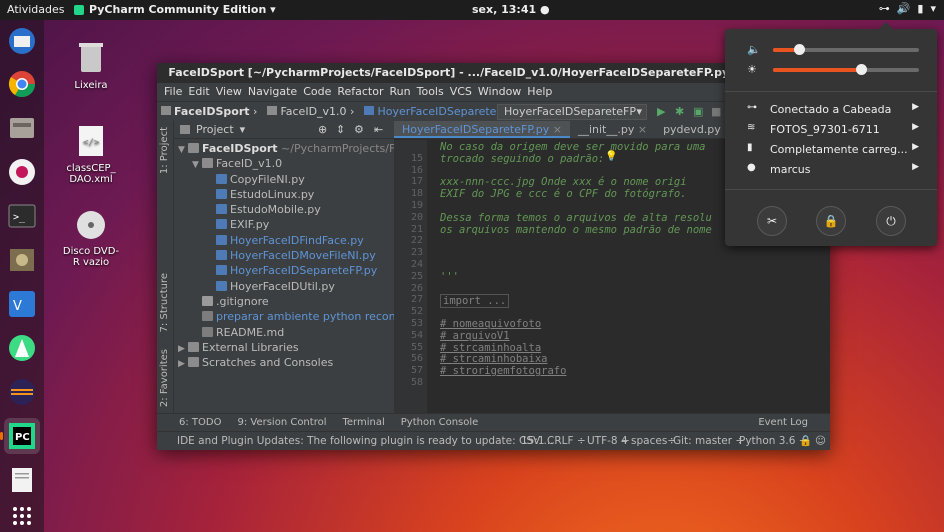 This screenshot has height=532, width=944. I want to click on text-editor-icon, so click(22, 480).